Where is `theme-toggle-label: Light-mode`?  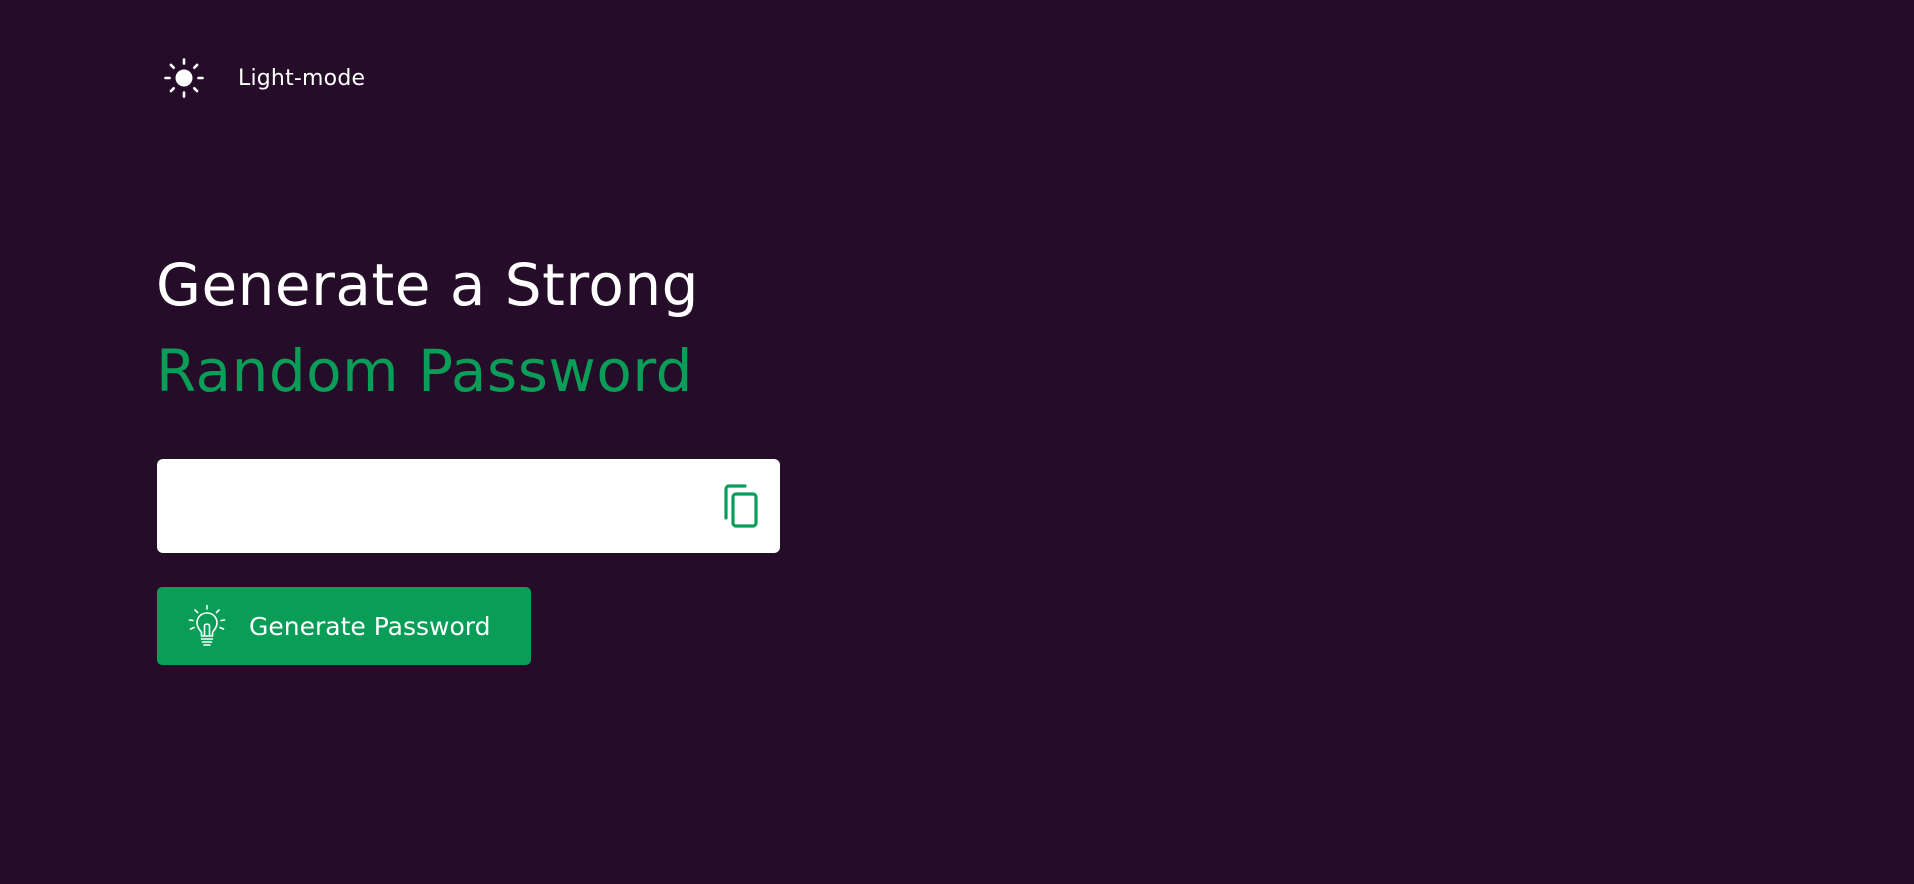
theme-toggle-label: Light-mode is located at coordinates (301, 78).